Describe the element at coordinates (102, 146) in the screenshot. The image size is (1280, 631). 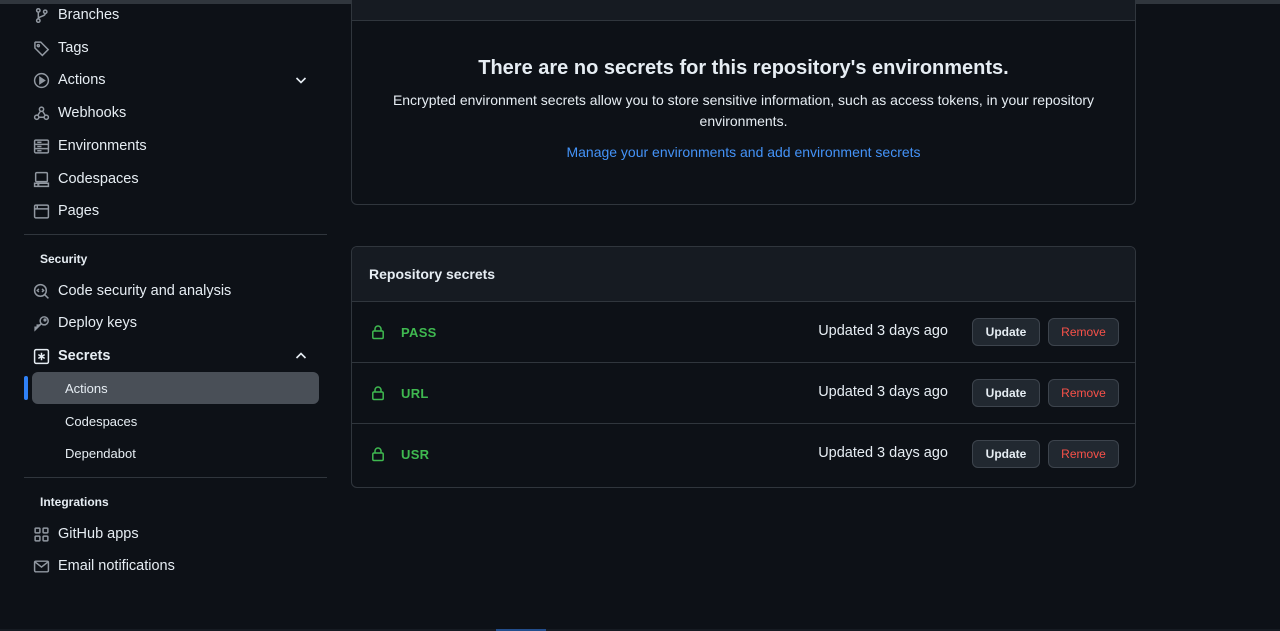
I see `sidebar-item-label: Environments` at that location.